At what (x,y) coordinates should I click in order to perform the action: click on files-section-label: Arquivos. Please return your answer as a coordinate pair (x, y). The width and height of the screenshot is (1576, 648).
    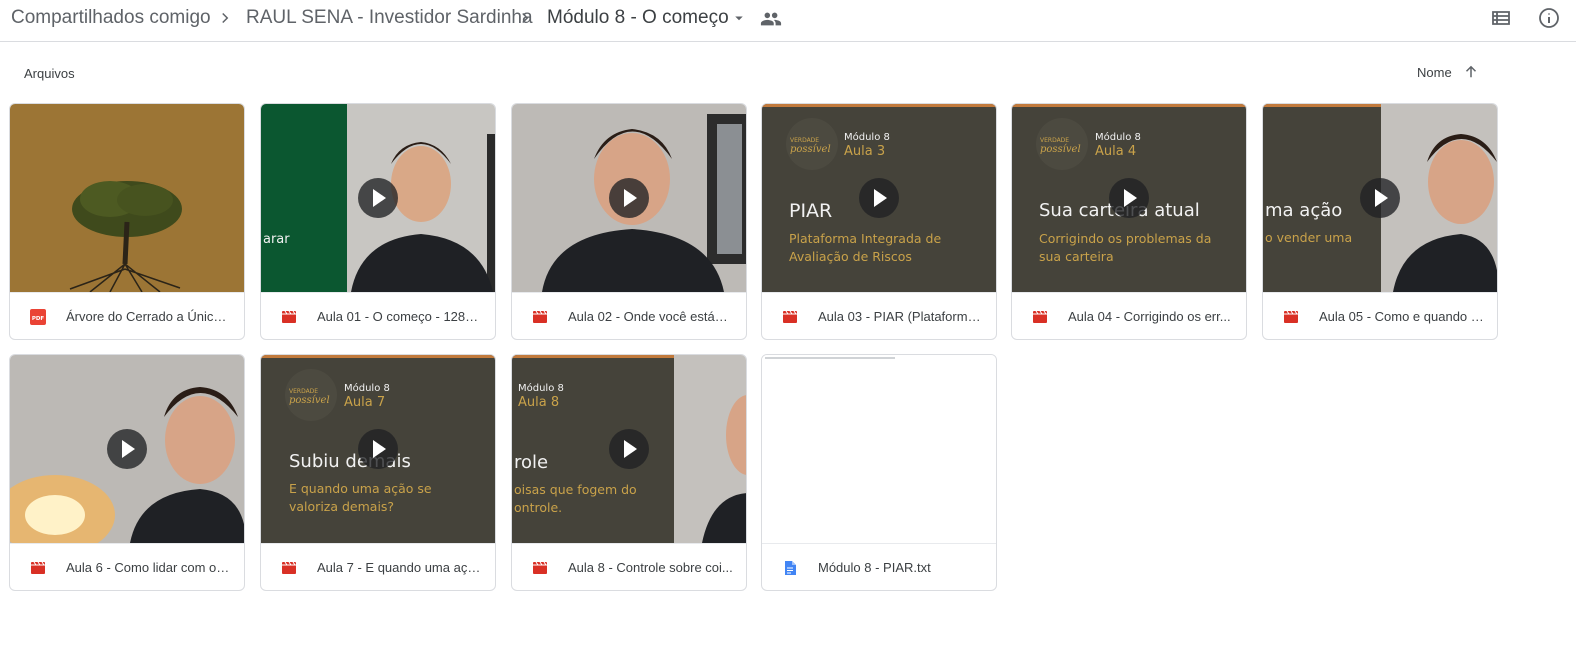
    Looking at the image, I should click on (49, 73).